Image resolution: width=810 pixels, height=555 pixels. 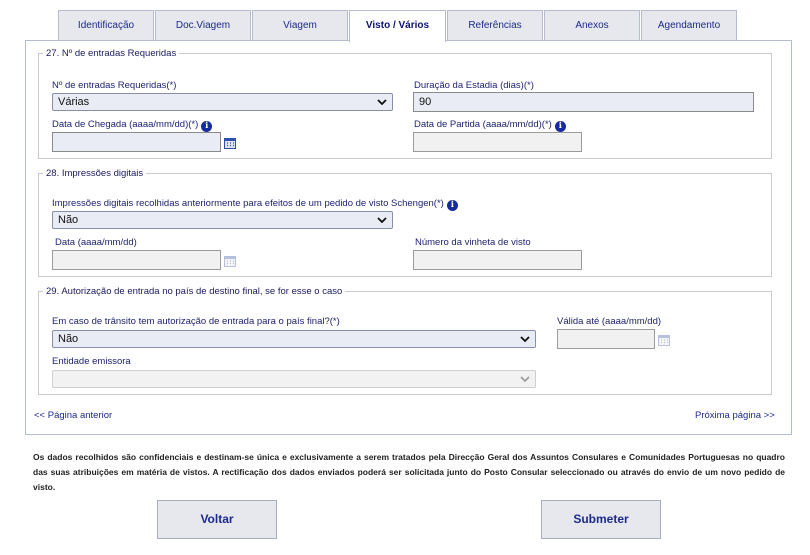 What do you see at coordinates (74, 102) in the screenshot?
I see `entries-select-value: Várias` at bounding box center [74, 102].